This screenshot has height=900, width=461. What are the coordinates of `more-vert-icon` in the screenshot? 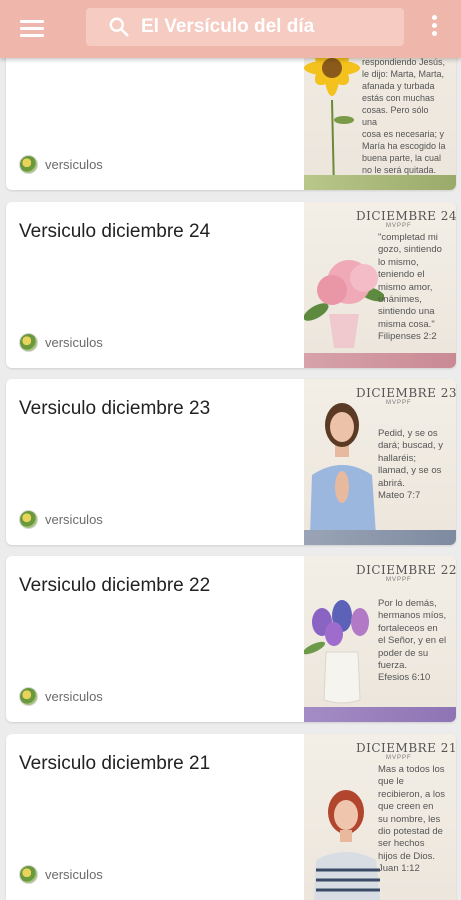 It's located at (434, 28).